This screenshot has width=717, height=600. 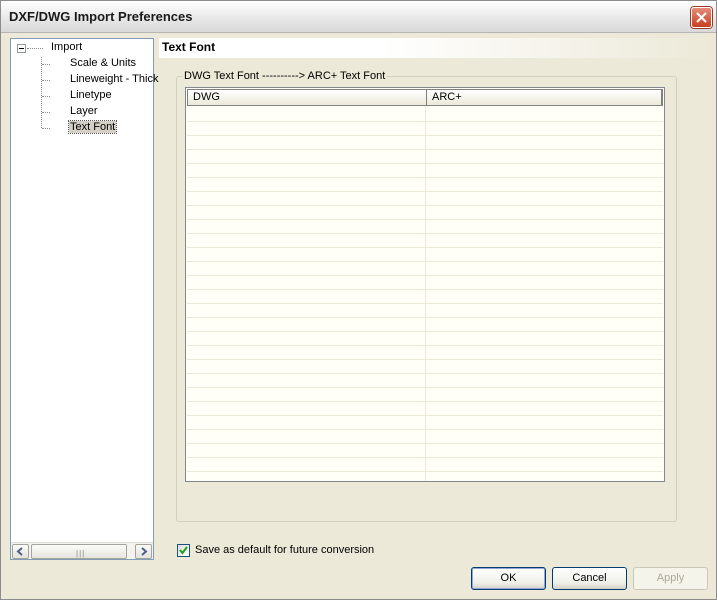 What do you see at coordinates (103, 63) in the screenshot?
I see `tree-item-scale-units: Scale & Units` at bounding box center [103, 63].